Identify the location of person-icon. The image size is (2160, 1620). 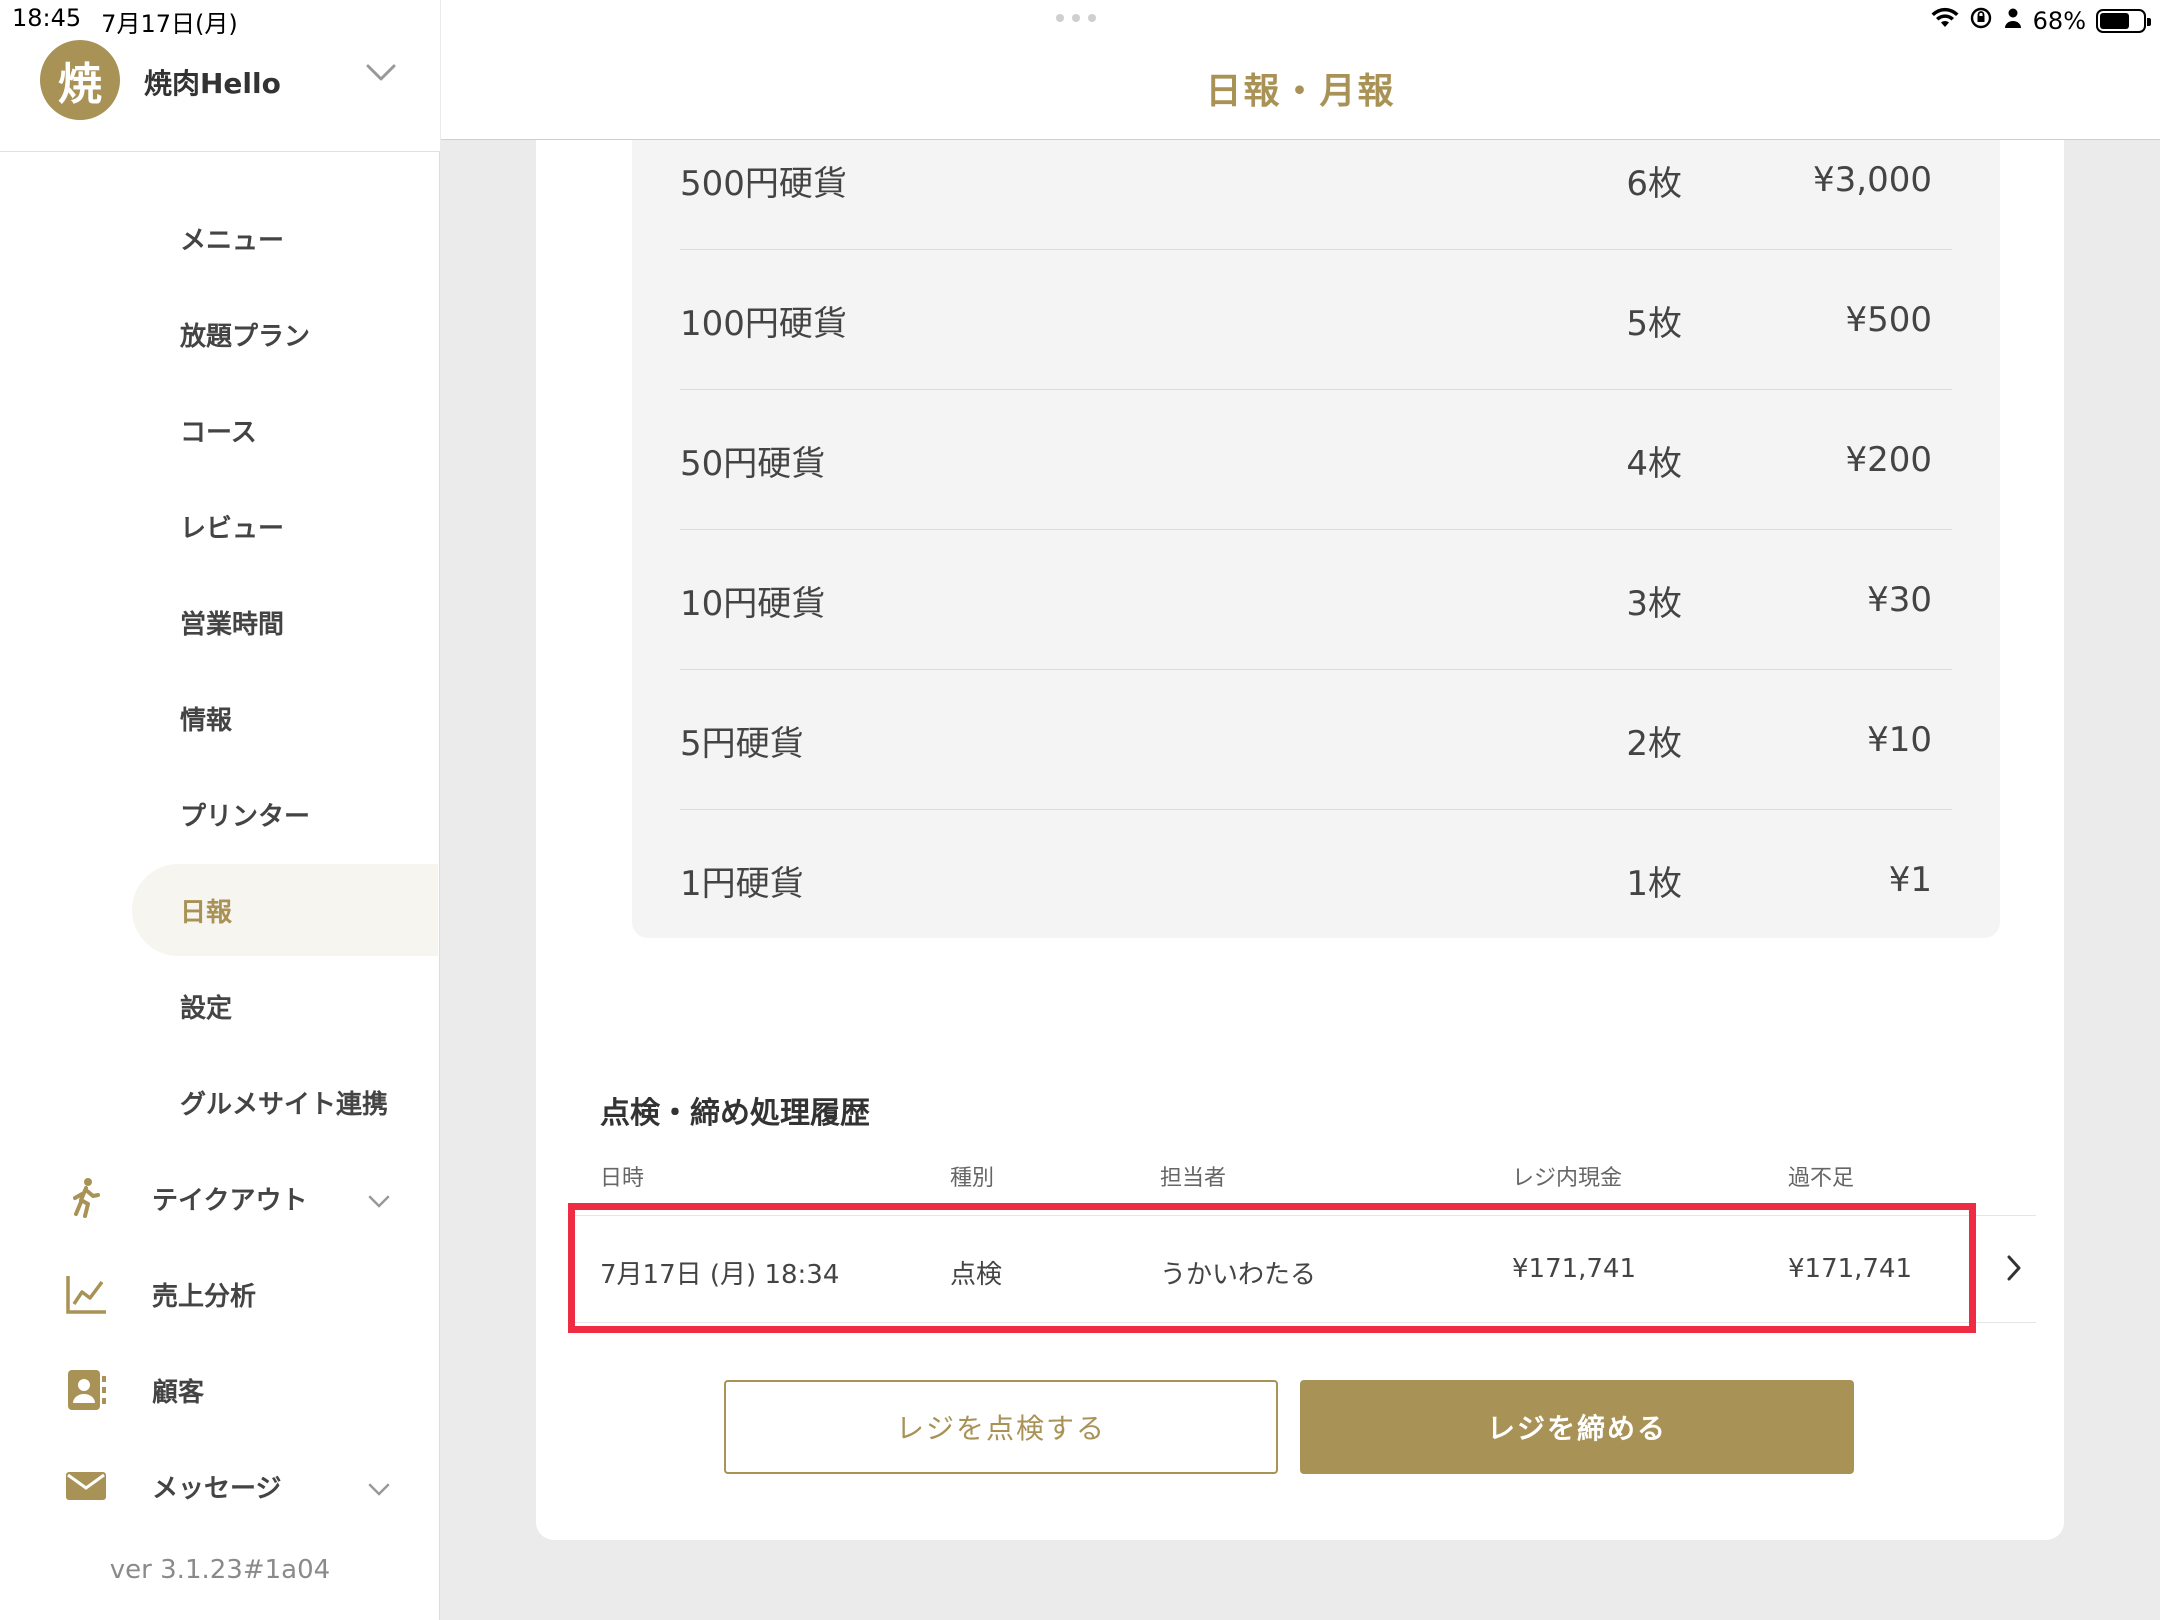
(2013, 21).